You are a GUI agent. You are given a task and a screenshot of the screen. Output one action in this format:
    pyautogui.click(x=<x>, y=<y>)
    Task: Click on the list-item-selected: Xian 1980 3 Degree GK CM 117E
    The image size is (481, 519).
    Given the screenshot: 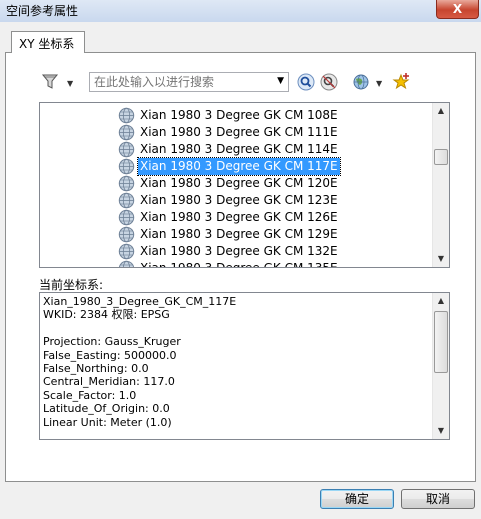 What is the action you would take?
    pyautogui.click(x=278, y=166)
    